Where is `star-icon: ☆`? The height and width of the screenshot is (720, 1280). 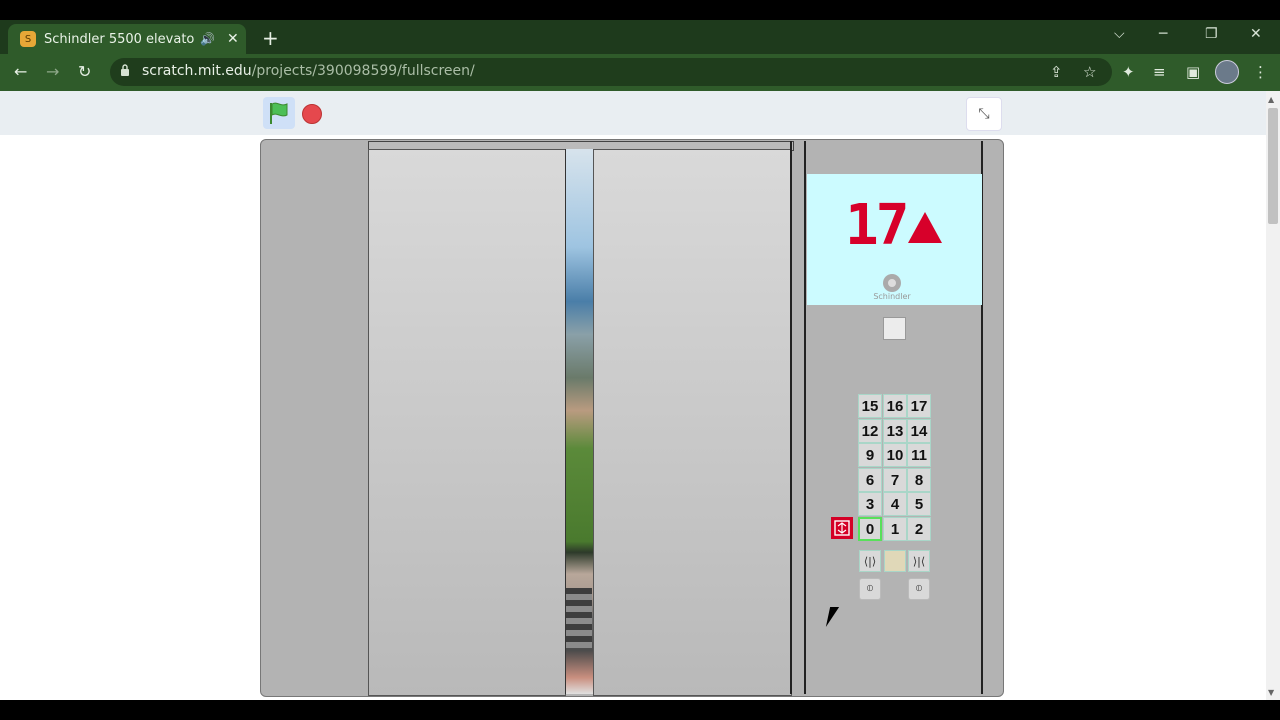
star-icon: ☆ is located at coordinates (1089, 72).